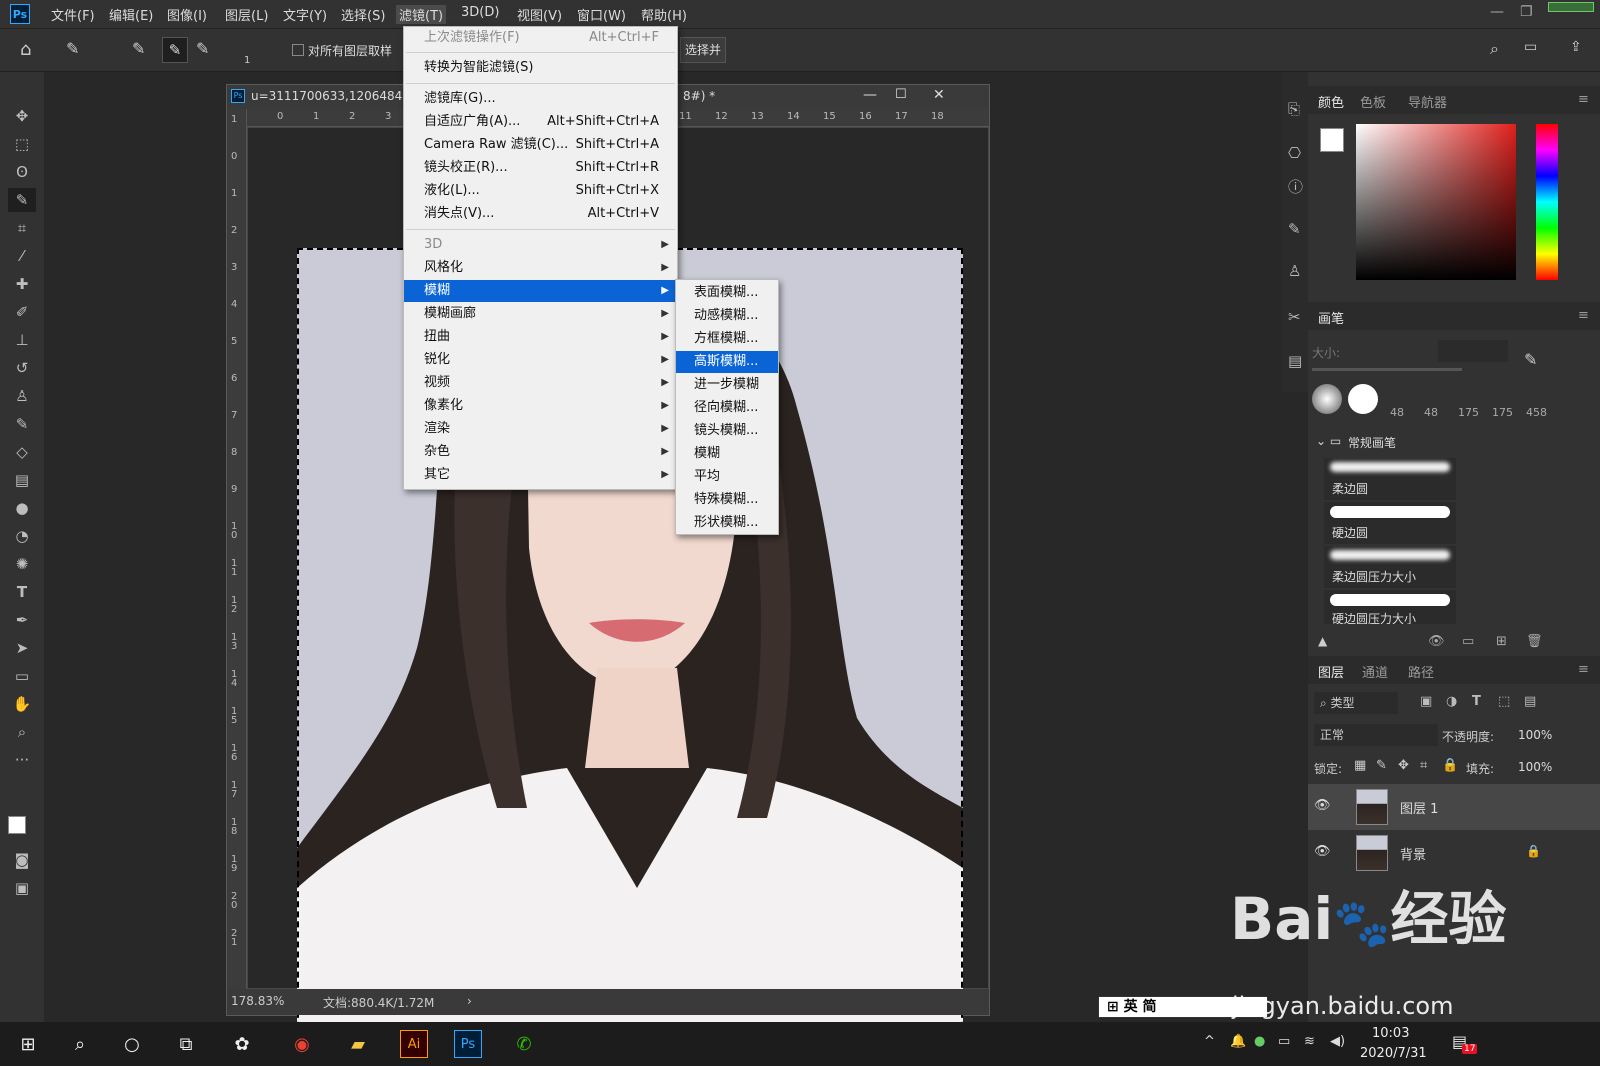 This screenshot has height=1066, width=1600. Describe the element at coordinates (22, 396) in the screenshot. I see `stamp-tool-icon: ♙` at that location.